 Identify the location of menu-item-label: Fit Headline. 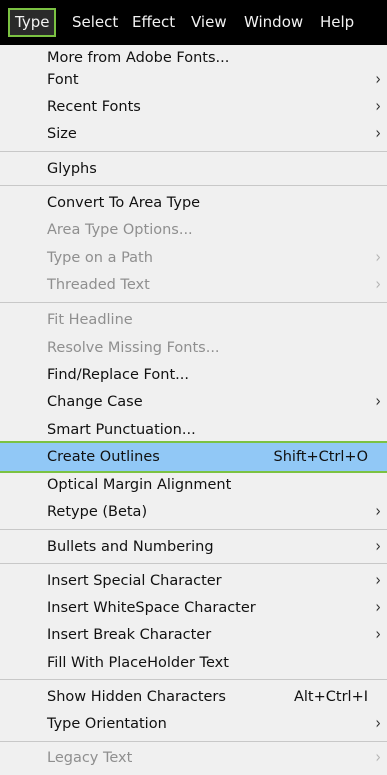
(90, 320).